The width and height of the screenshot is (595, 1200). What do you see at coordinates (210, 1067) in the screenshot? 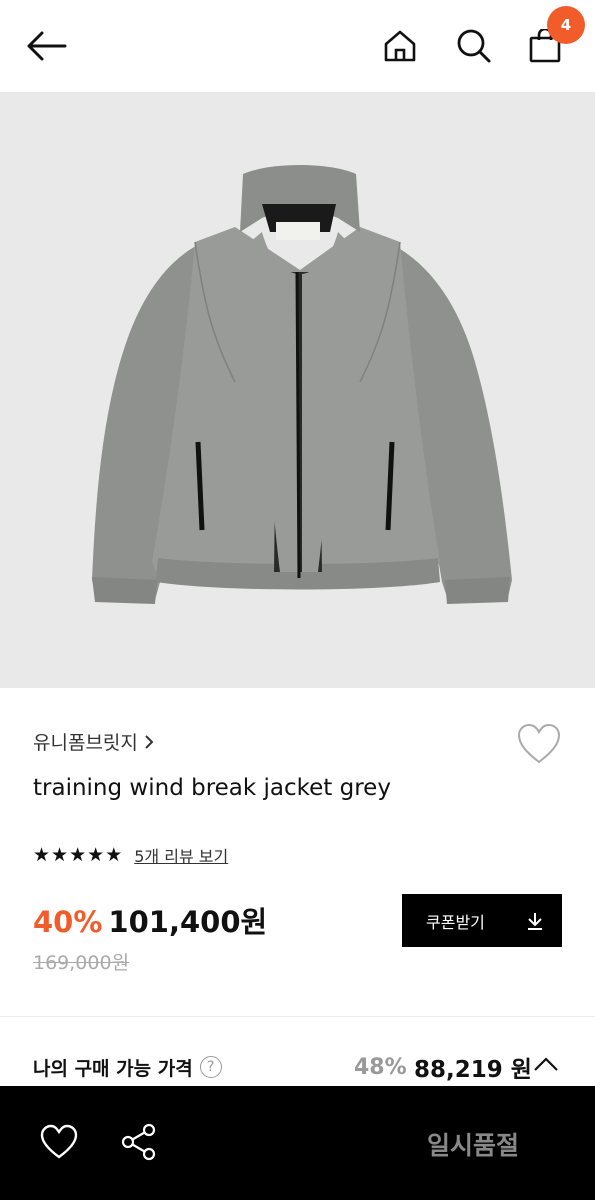
I see `help-icon: ?` at bounding box center [210, 1067].